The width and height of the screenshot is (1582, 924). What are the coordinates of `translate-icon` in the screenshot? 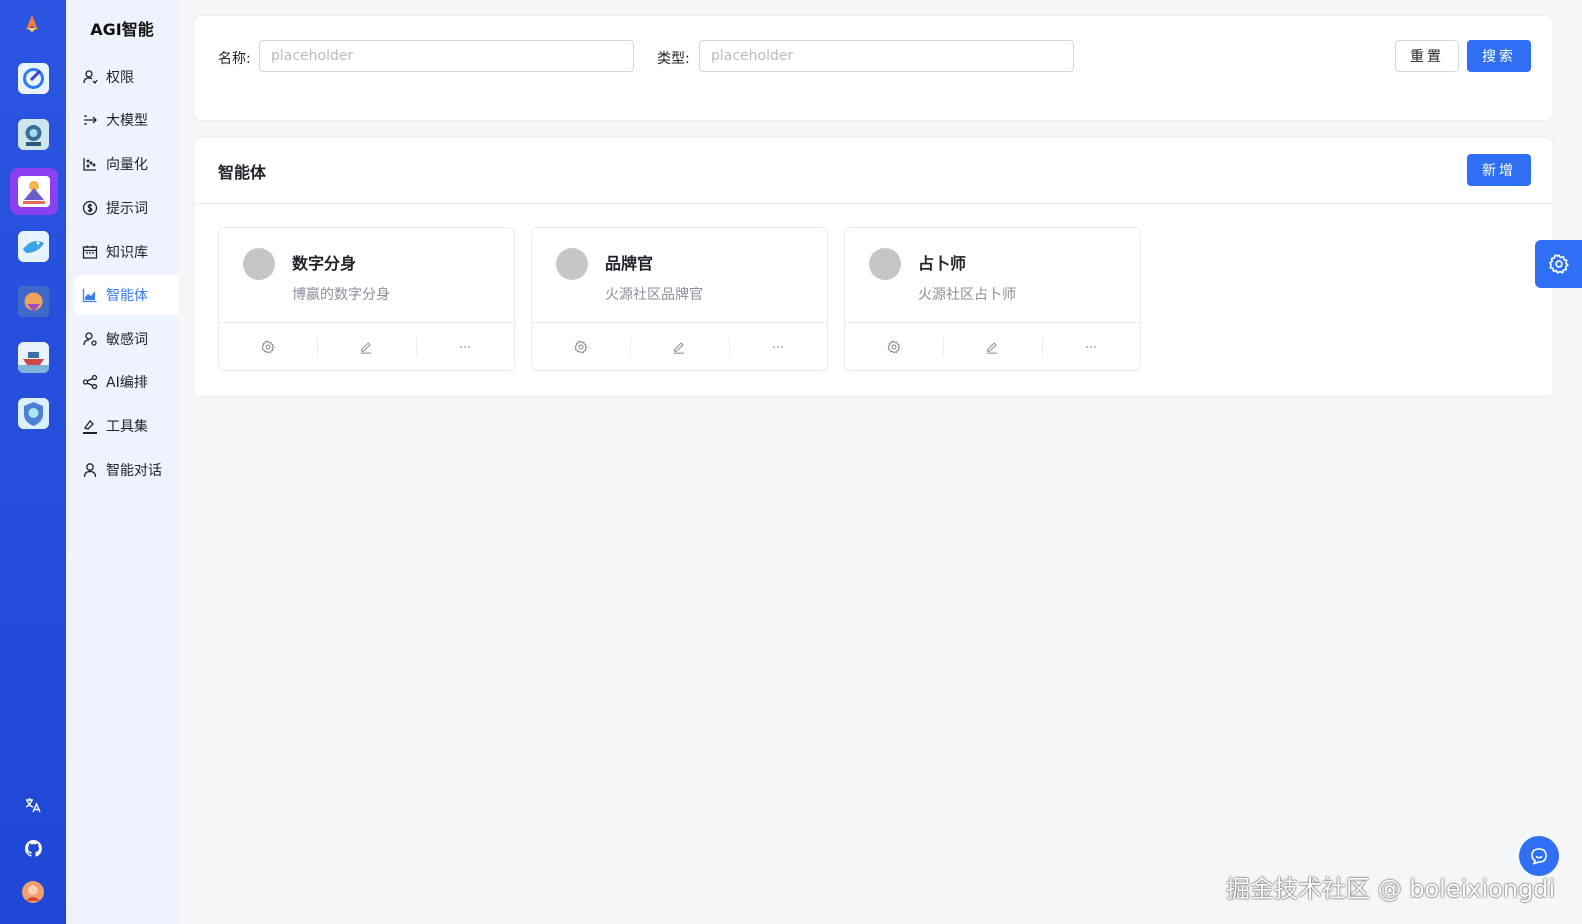 It's located at (33, 805).